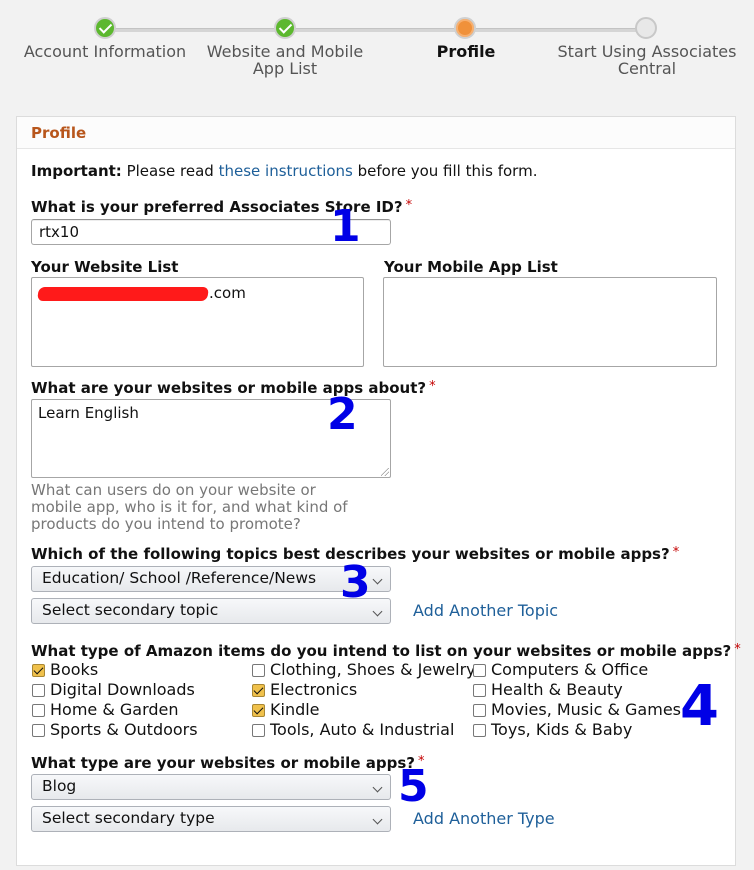  Describe the element at coordinates (128, 818) in the screenshot. I see `secondary-type-placeholder: Select secondary type` at that location.